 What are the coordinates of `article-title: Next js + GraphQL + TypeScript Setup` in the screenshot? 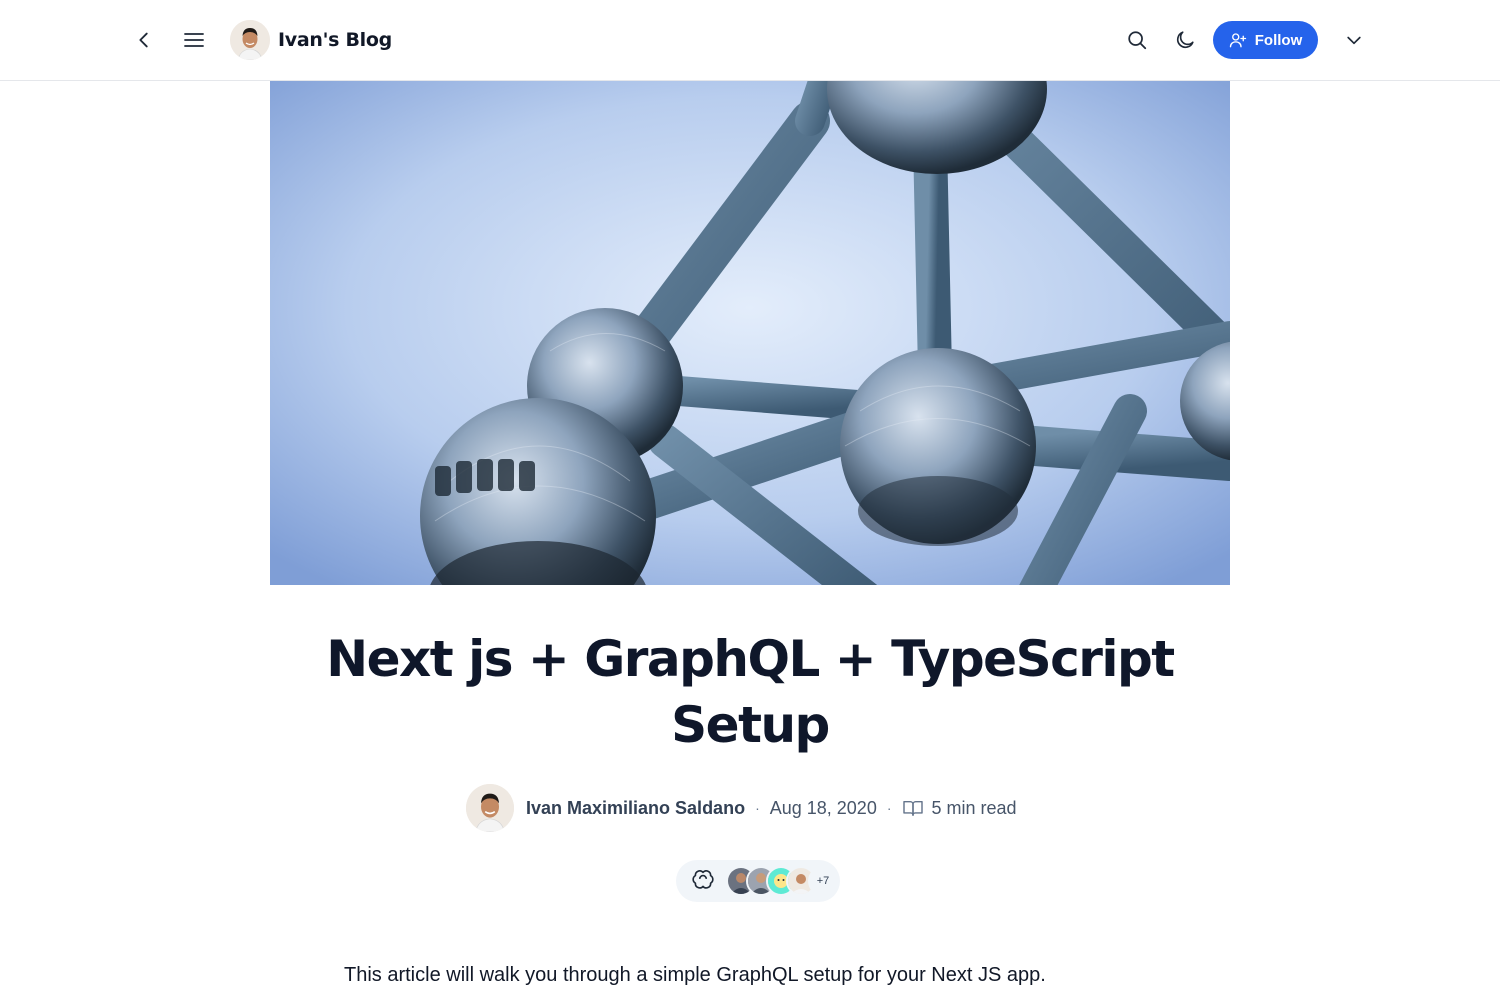 It's located at (750, 692).